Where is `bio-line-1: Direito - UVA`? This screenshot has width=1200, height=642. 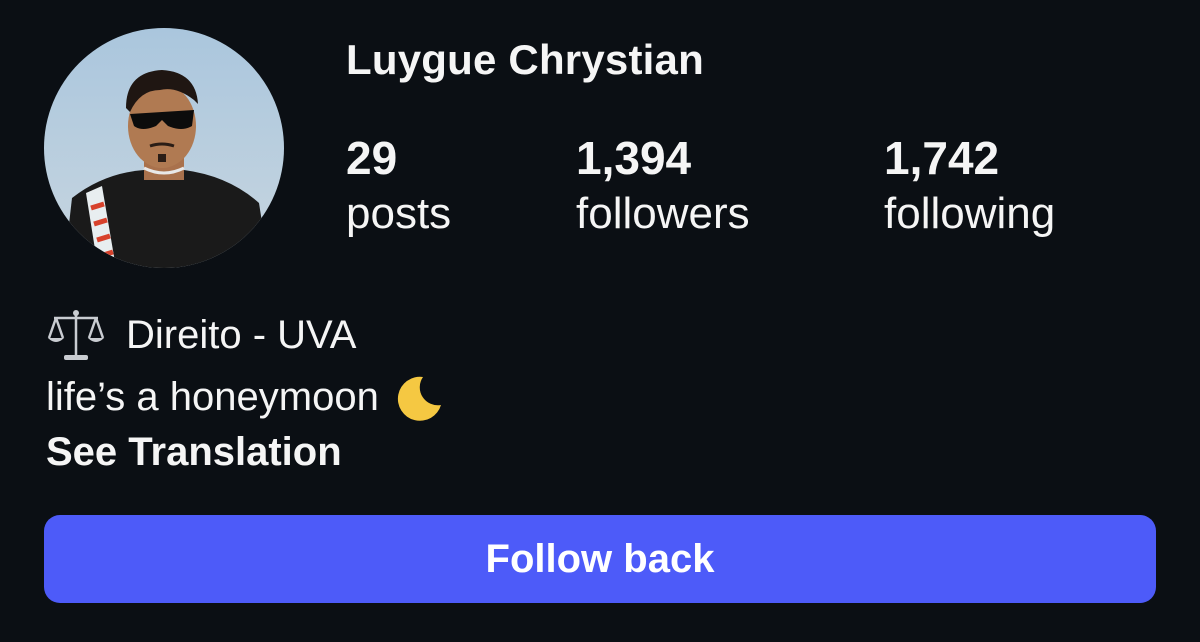
bio-line-1: Direito - UVA is located at coordinates (245, 335).